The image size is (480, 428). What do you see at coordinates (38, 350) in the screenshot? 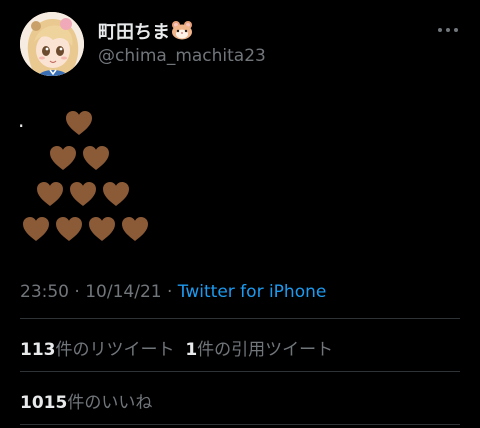
I see `retweets-count: 113` at bounding box center [38, 350].